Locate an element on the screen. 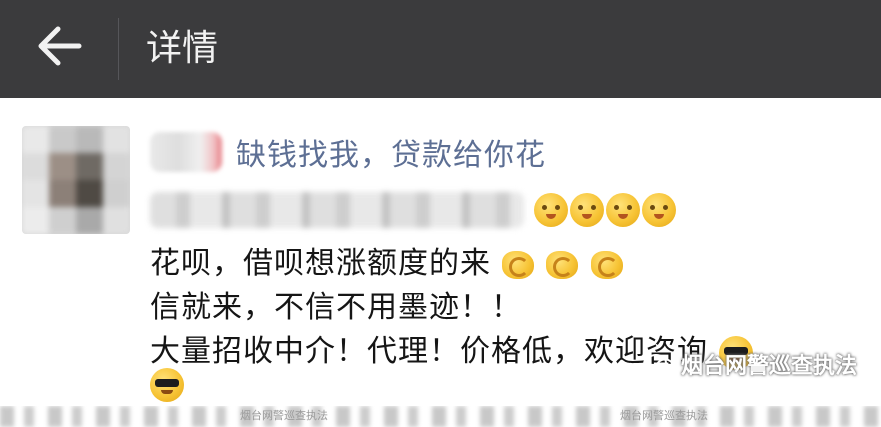  strip-watermark-left: 烟台网警巡查执法 is located at coordinates (284, 415).